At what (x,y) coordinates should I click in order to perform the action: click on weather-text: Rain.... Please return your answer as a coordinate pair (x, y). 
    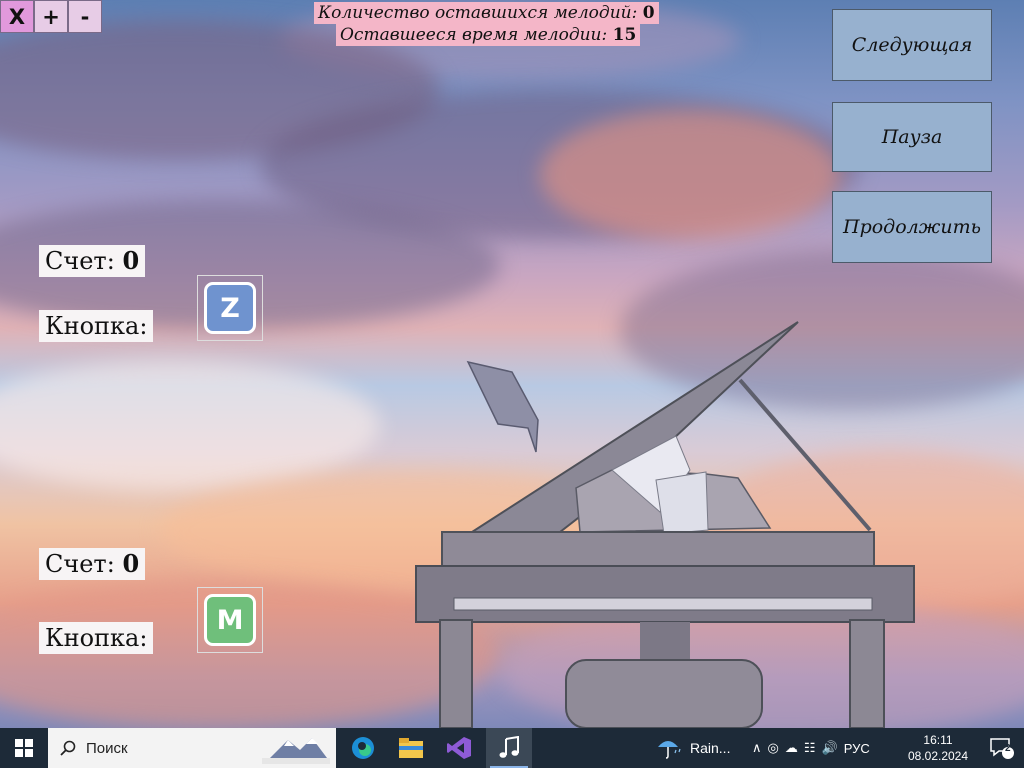
    Looking at the image, I should click on (710, 748).